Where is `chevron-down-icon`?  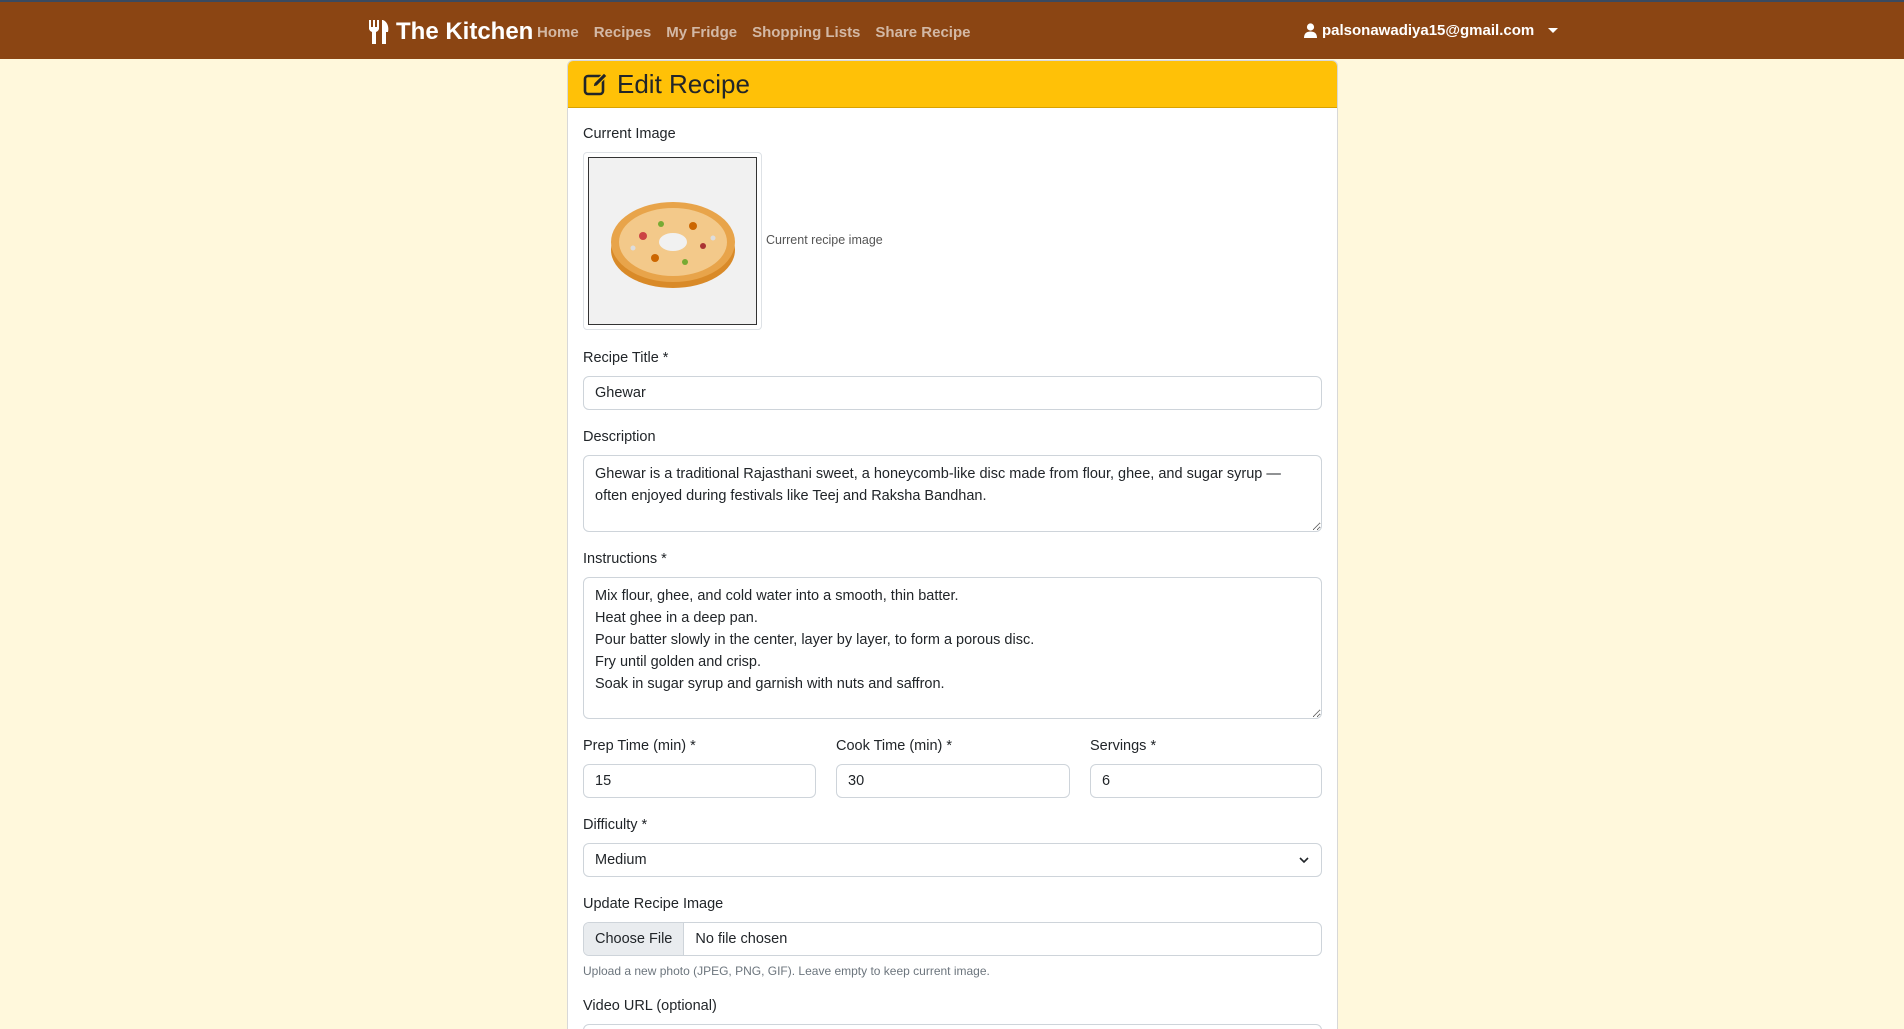 chevron-down-icon is located at coordinates (1304, 860).